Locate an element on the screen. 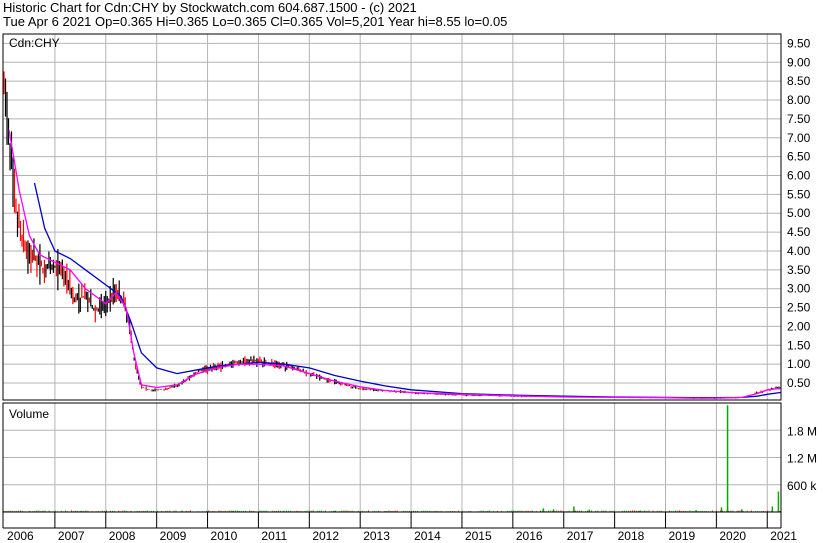  year-label: 2021 is located at coordinates (783, 536).